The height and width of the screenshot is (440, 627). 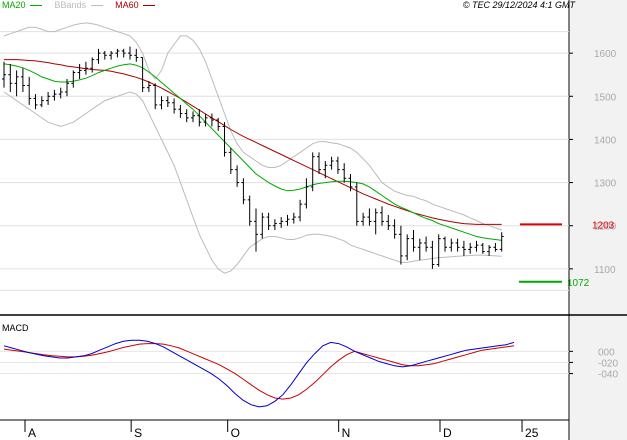 What do you see at coordinates (532, 433) in the screenshot?
I see `x-tick-label: 25` at bounding box center [532, 433].